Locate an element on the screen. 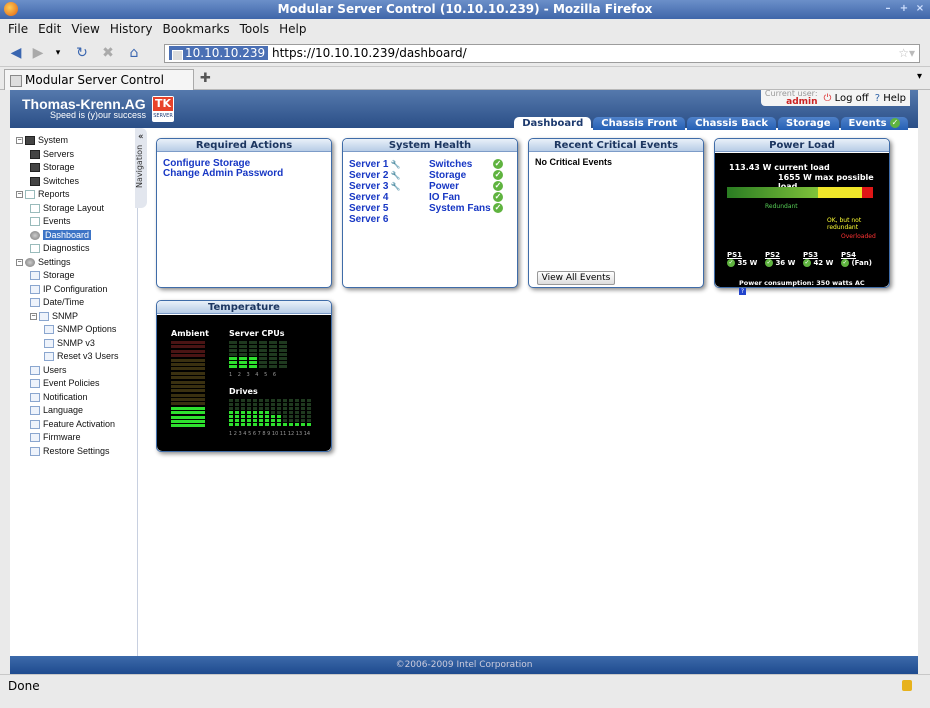 The image size is (930, 708). sidebar-item-label: Servers is located at coordinates (59, 153).